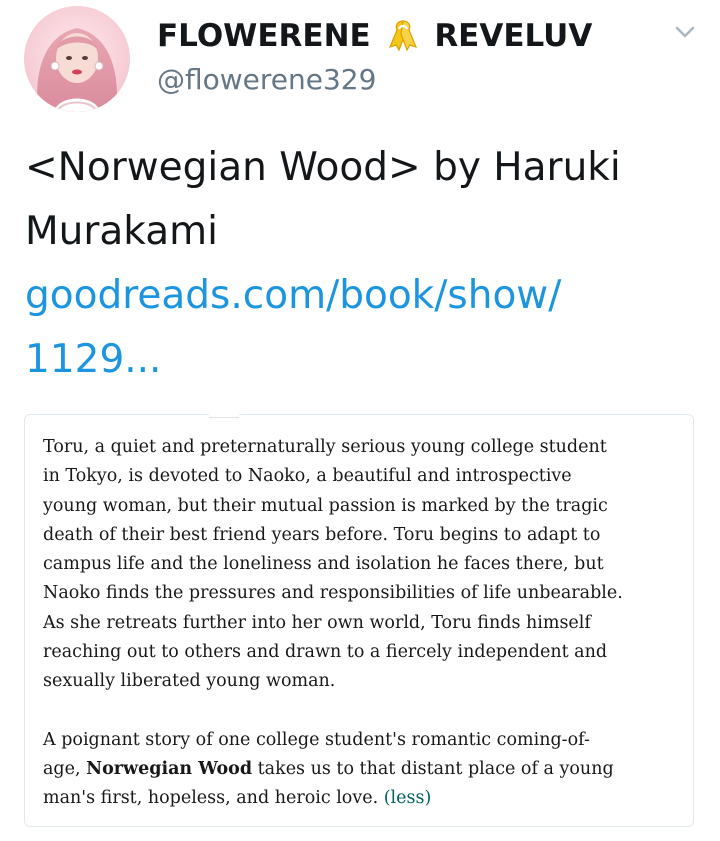  What do you see at coordinates (121, 231) in the screenshot?
I see `tweet-text-line2: Murakami` at bounding box center [121, 231].